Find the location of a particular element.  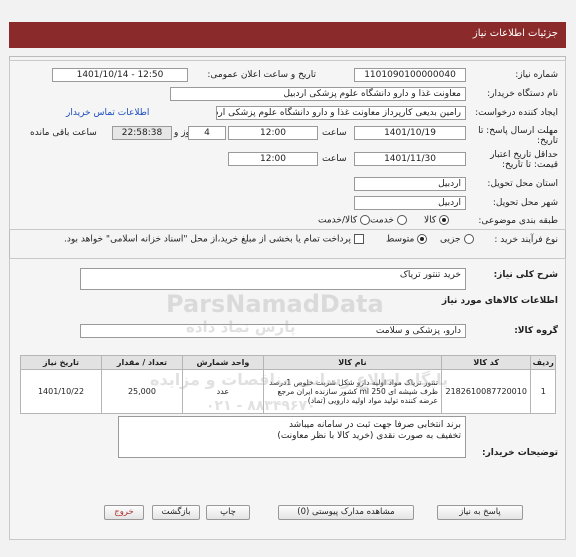

buyer-contact-link: اطلاعات تماس خریدار is located at coordinates (107, 113).